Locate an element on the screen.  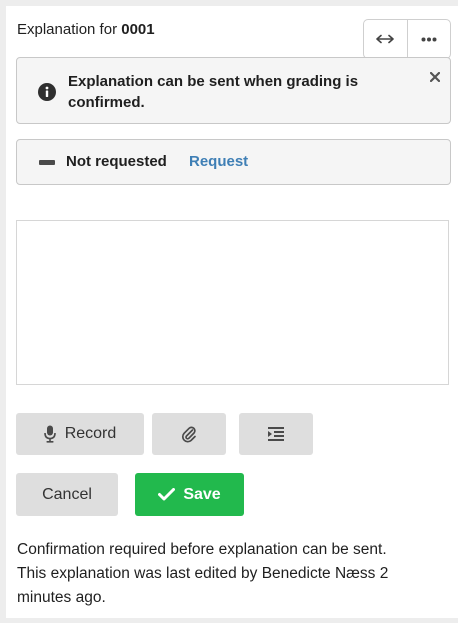
indent-icon is located at coordinates (276, 434).